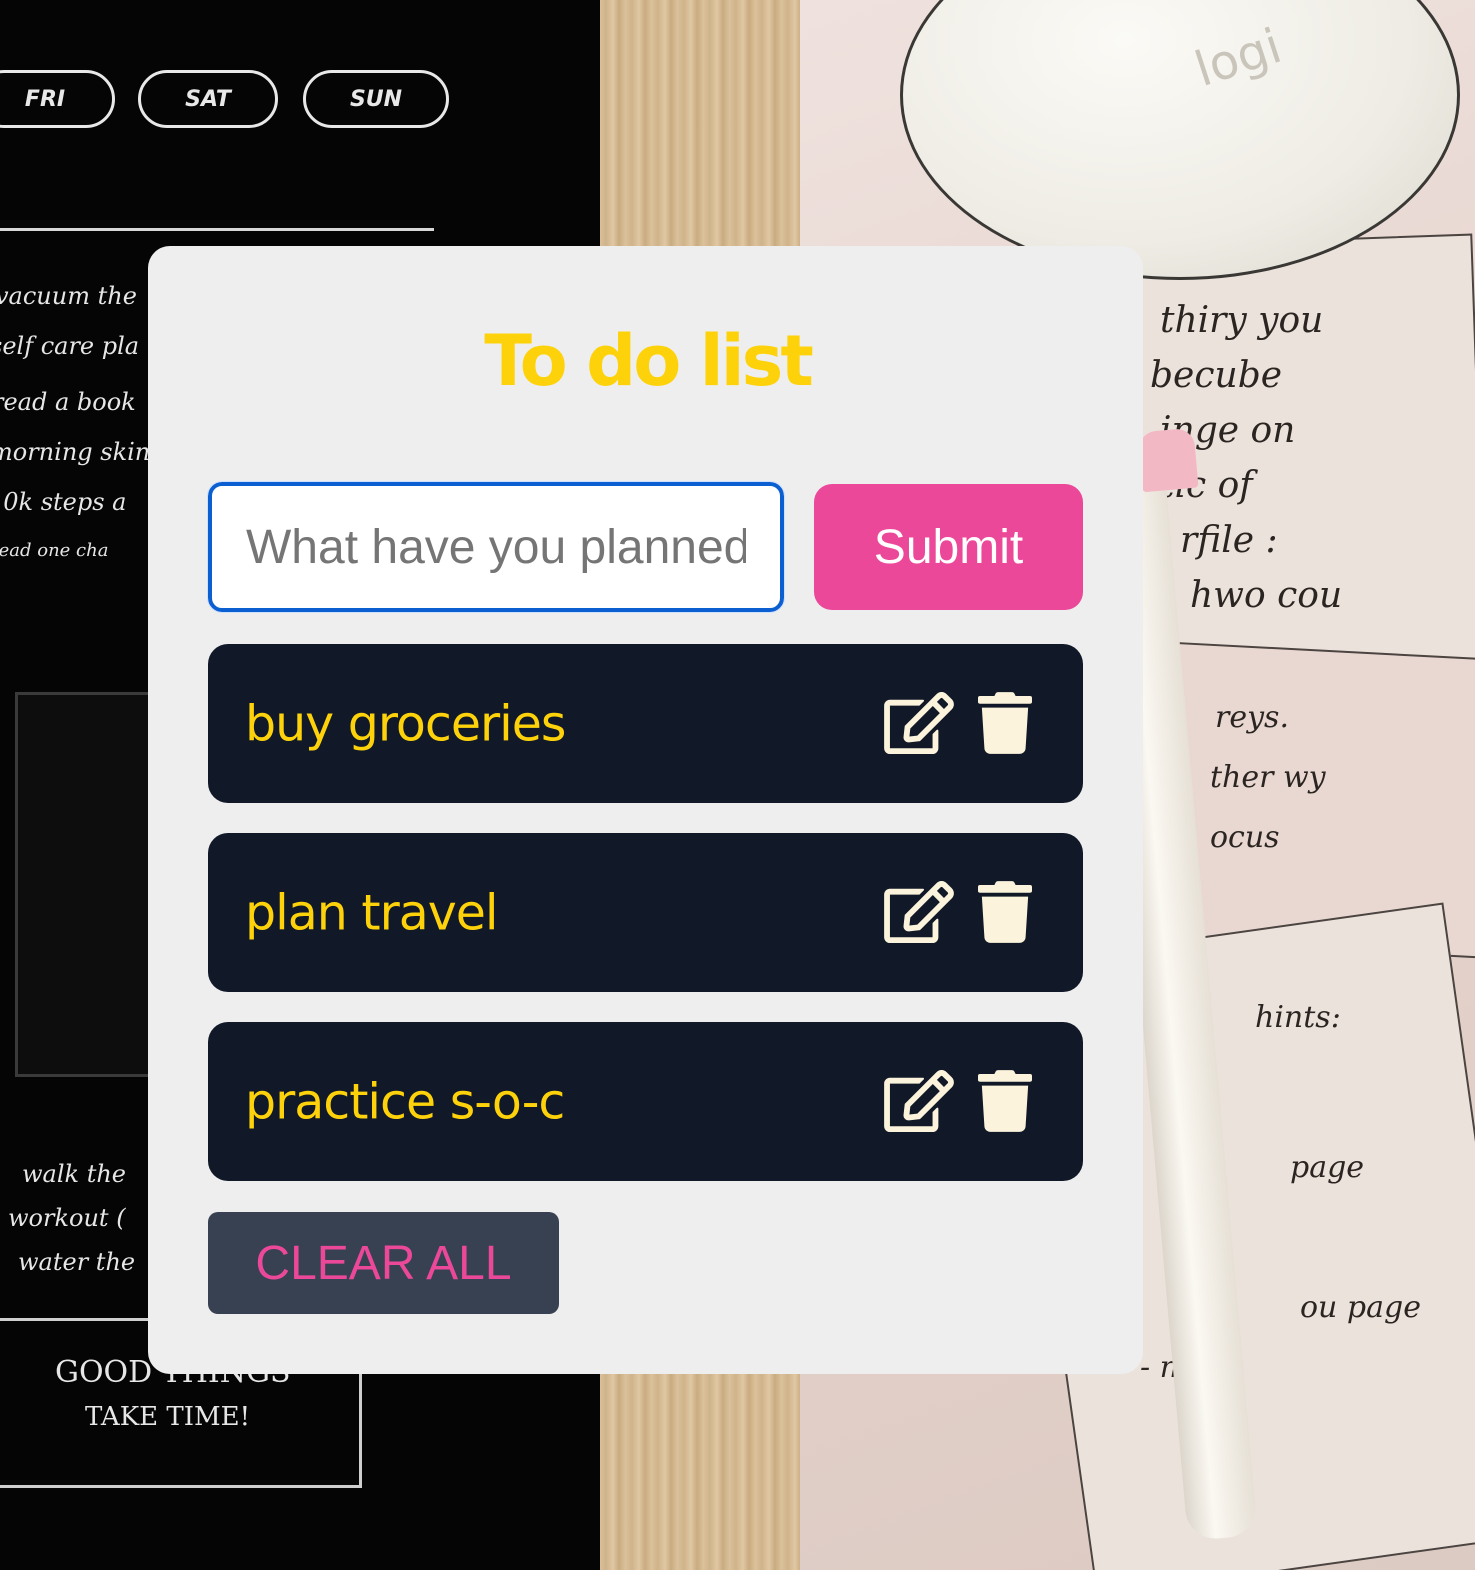  Describe the element at coordinates (383, 1263) in the screenshot. I see `clear-all-button: CLEAR ALL` at that location.